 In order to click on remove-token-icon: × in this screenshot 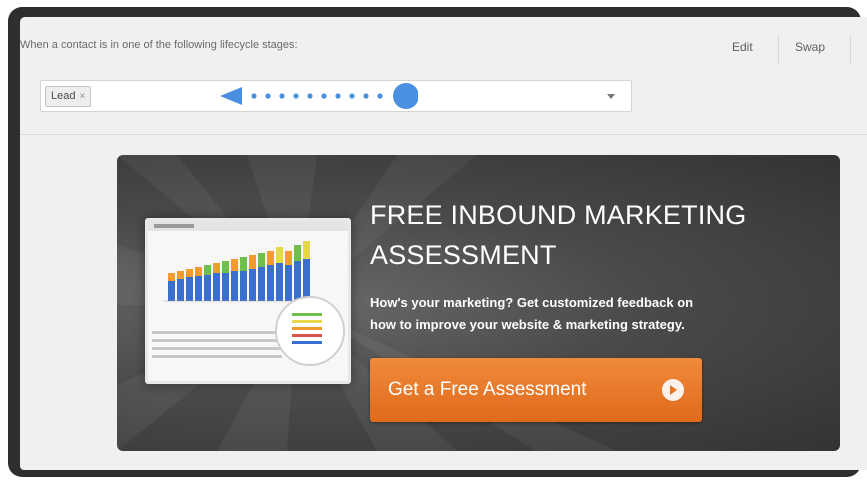, I will do `click(82, 96)`.